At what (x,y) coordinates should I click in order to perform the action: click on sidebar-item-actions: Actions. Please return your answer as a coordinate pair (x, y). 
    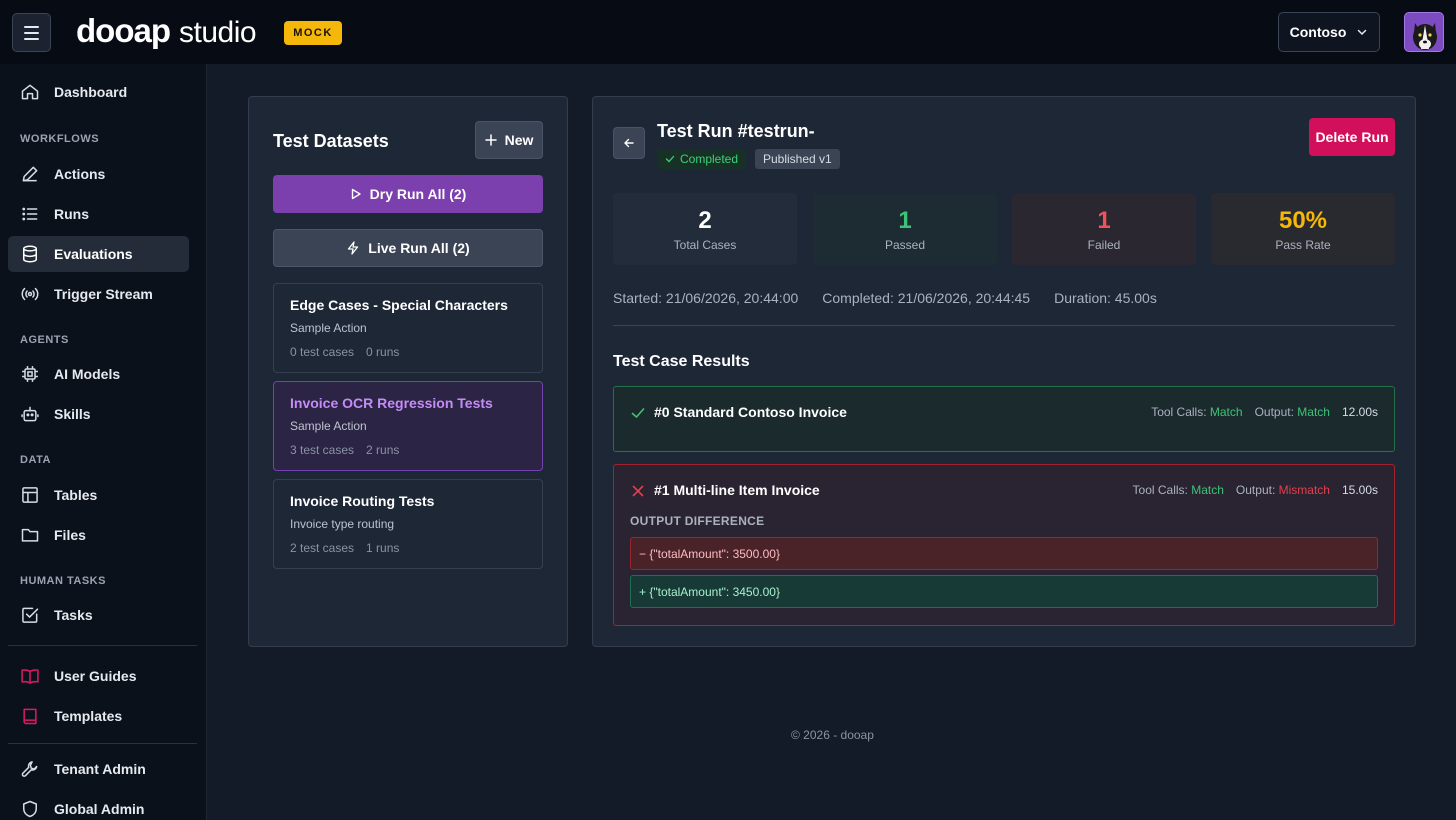
    Looking at the image, I should click on (98, 174).